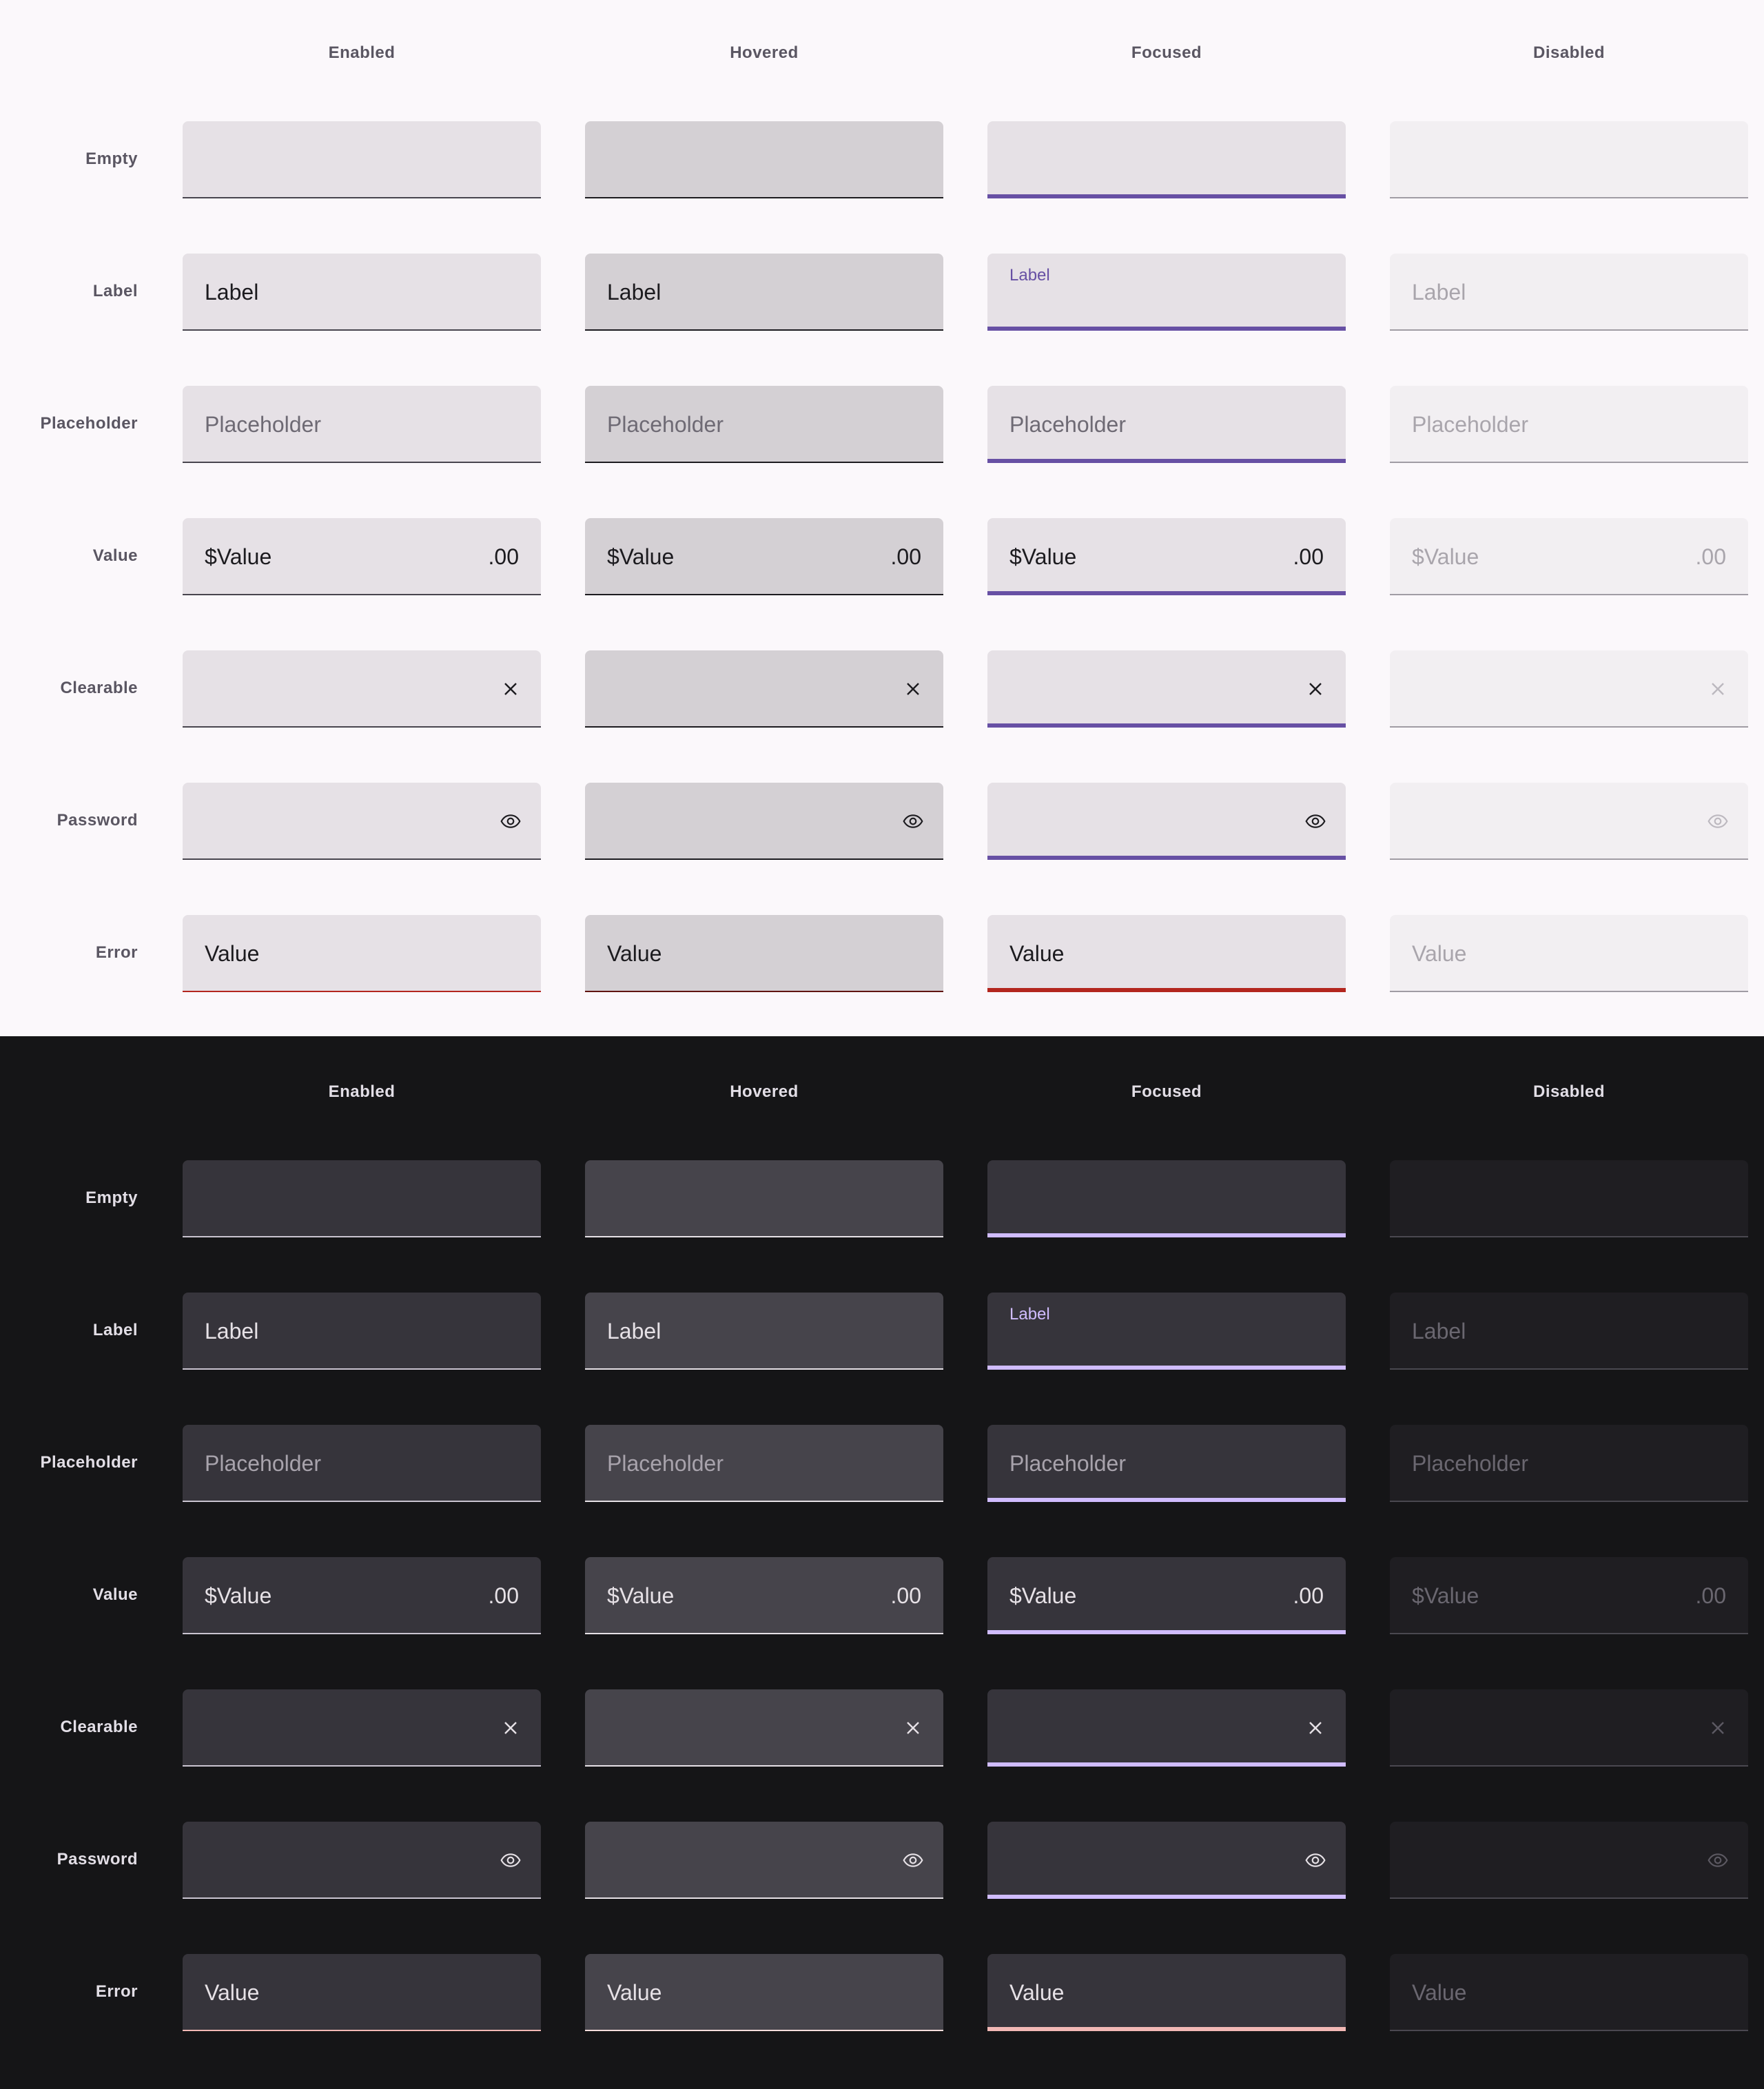  I want to click on row-label-label: Label, so click(115, 291).